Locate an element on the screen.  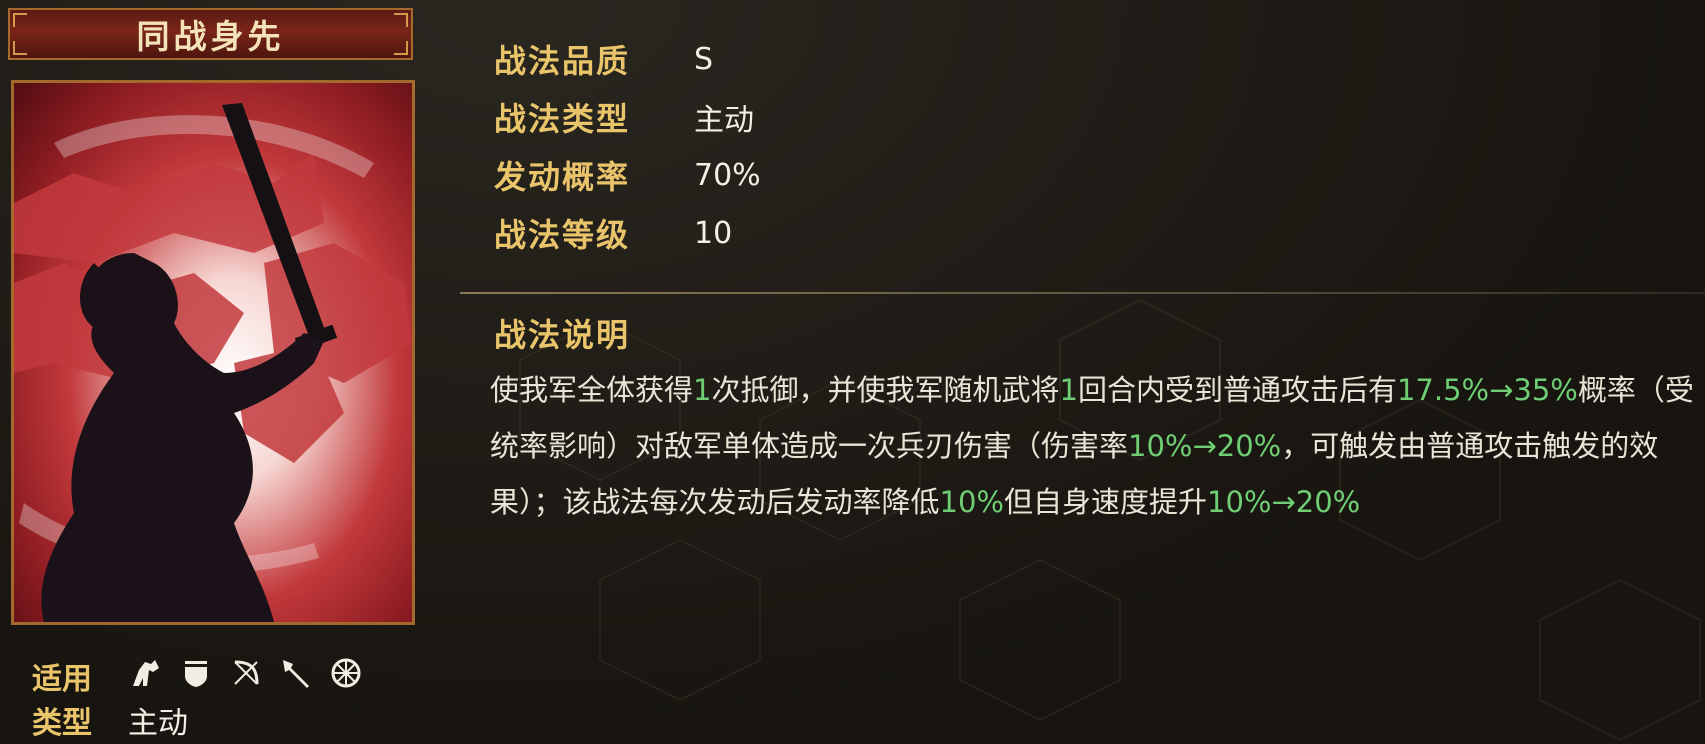
stat-label: 发动概率 is located at coordinates (562, 177).